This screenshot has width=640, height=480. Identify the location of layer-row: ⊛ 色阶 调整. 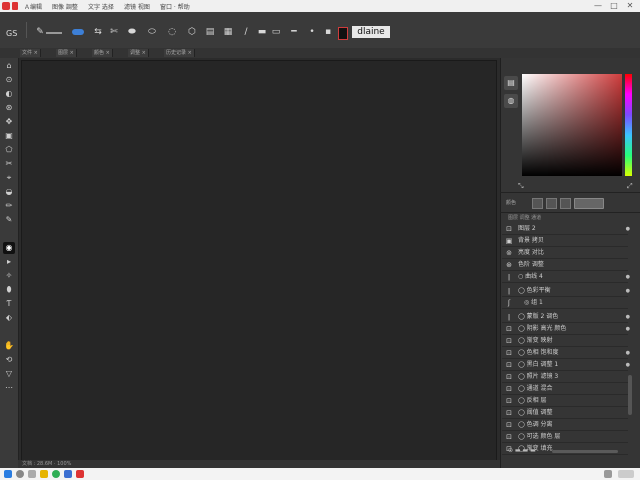
(565, 265).